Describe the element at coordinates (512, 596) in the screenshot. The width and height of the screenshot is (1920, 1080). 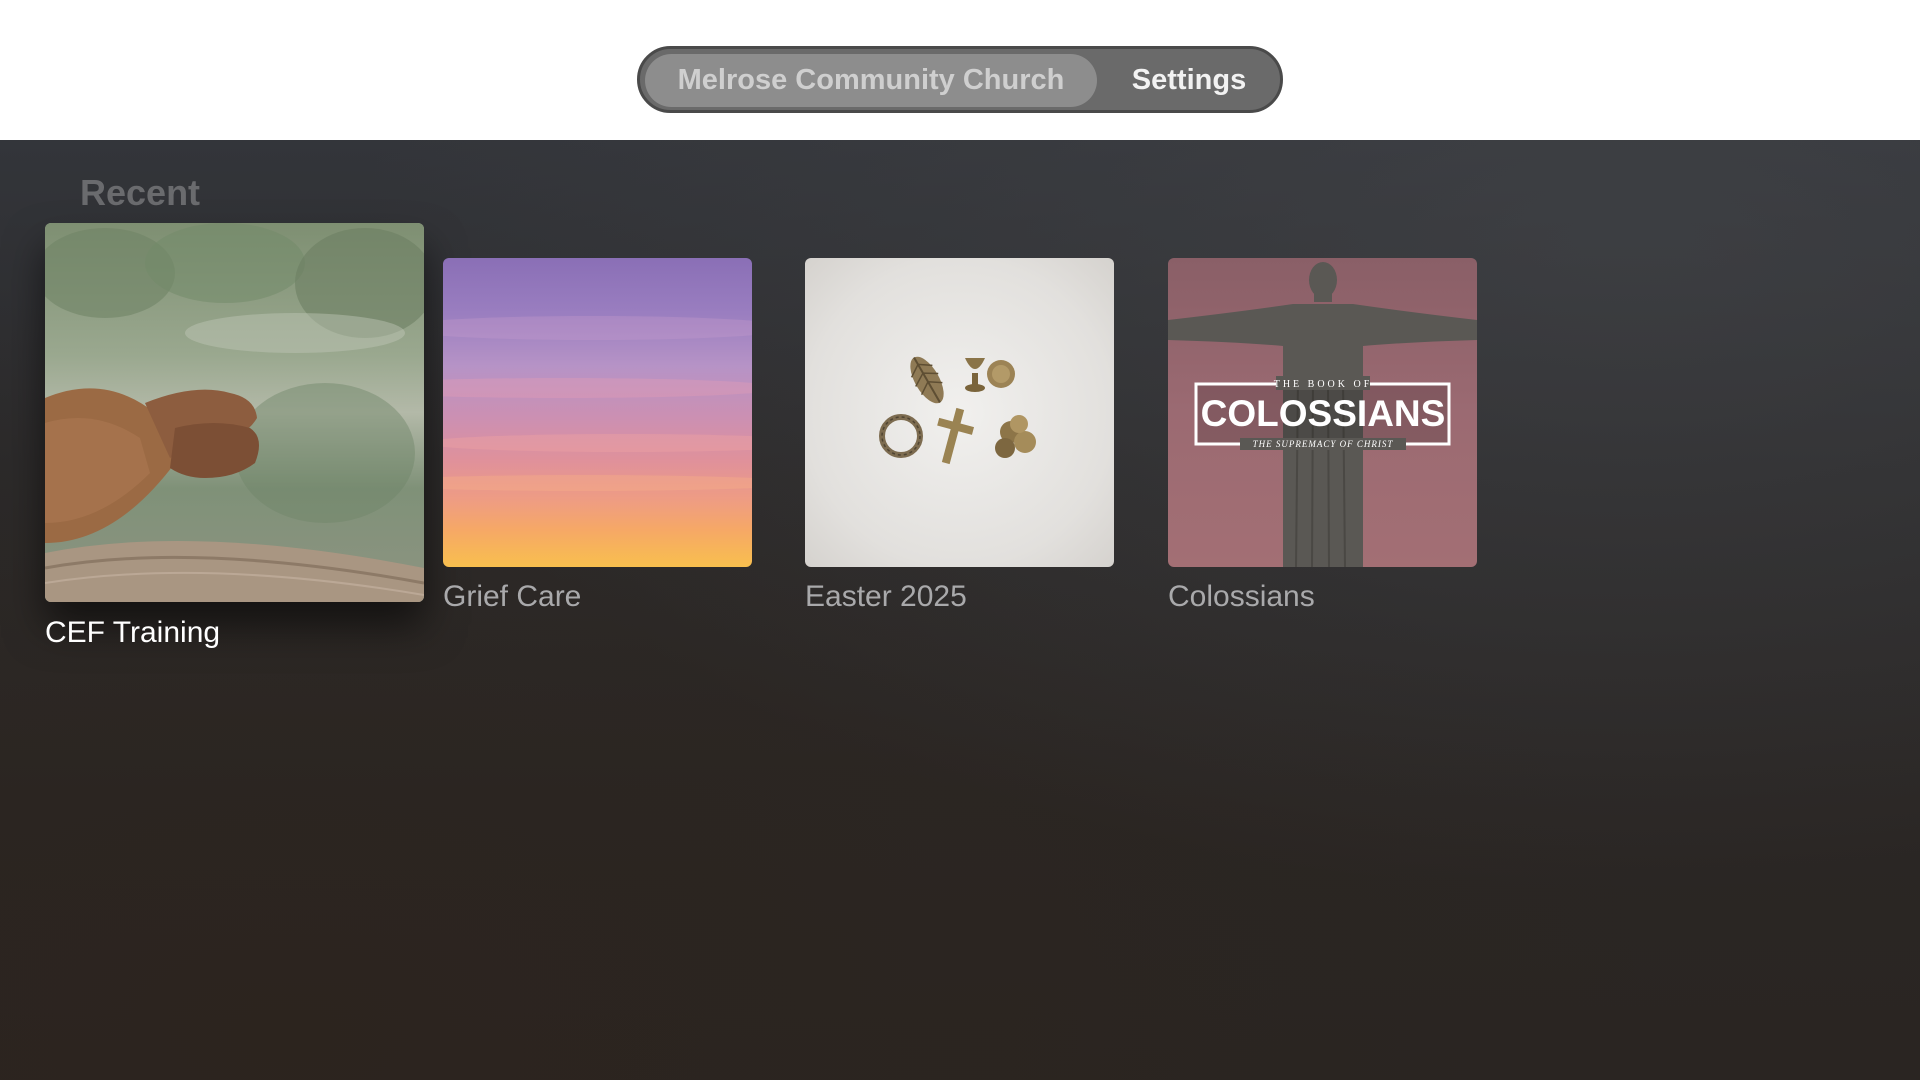
I see `media-title: Grief Care` at that location.